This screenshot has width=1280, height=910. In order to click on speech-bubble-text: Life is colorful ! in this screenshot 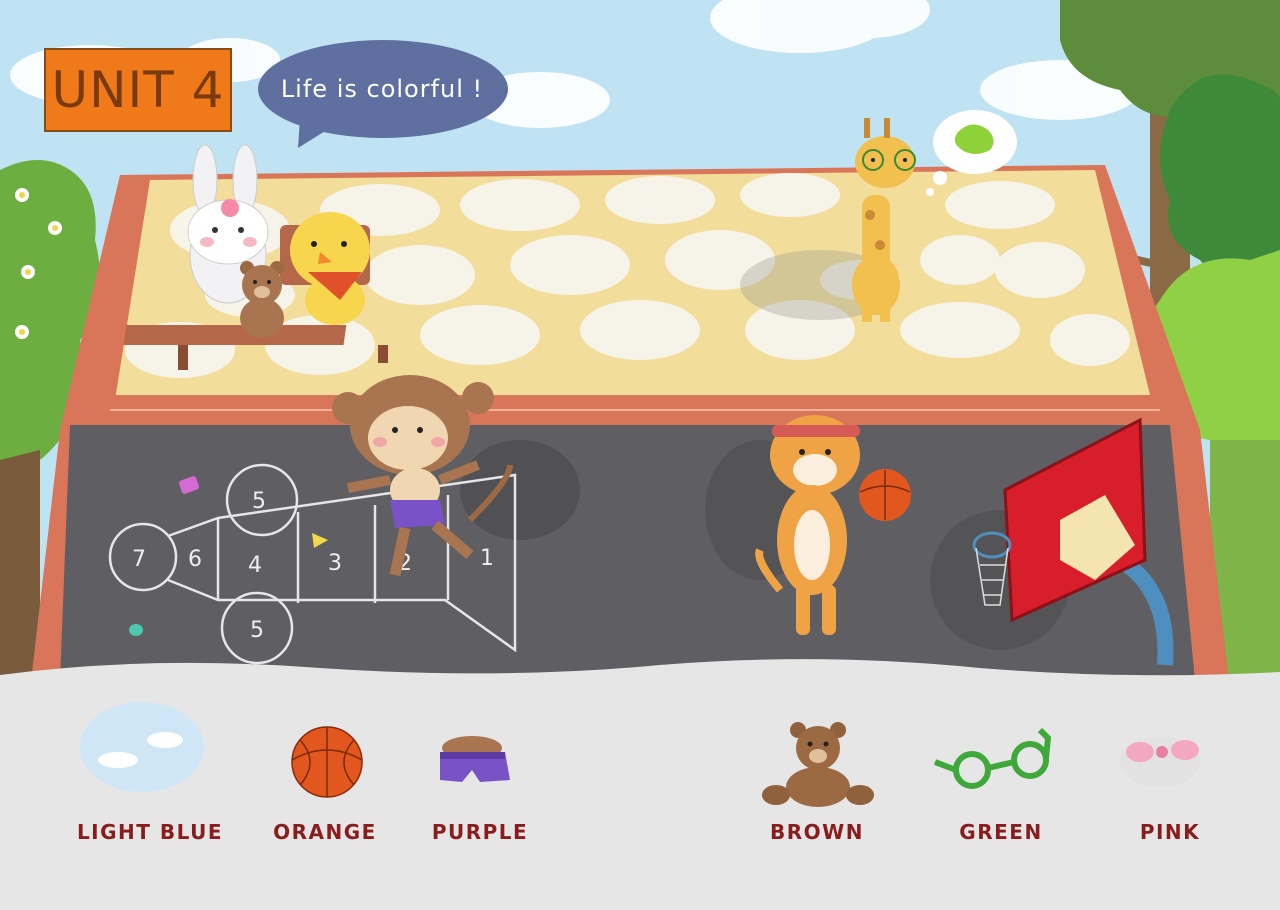, I will do `click(382, 89)`.